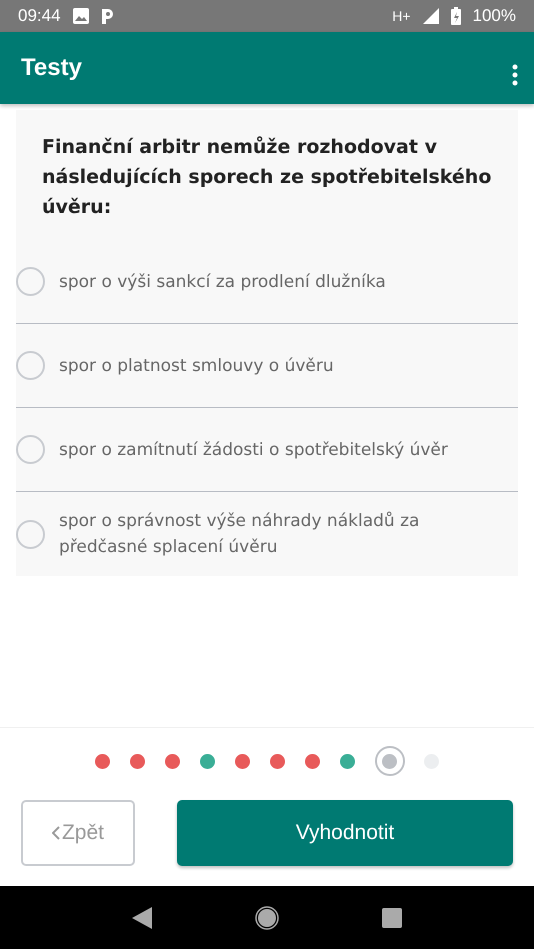 The width and height of the screenshot is (534, 949). What do you see at coordinates (392, 918) in the screenshot?
I see `recents-icon` at bounding box center [392, 918].